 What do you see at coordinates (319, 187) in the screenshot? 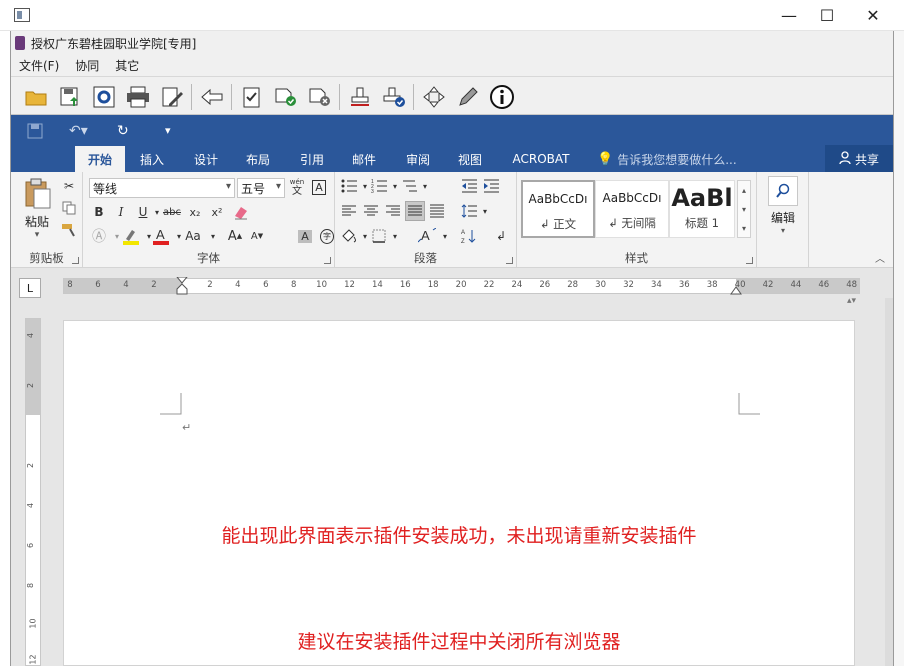
I see `char-border-button: A` at bounding box center [319, 187].